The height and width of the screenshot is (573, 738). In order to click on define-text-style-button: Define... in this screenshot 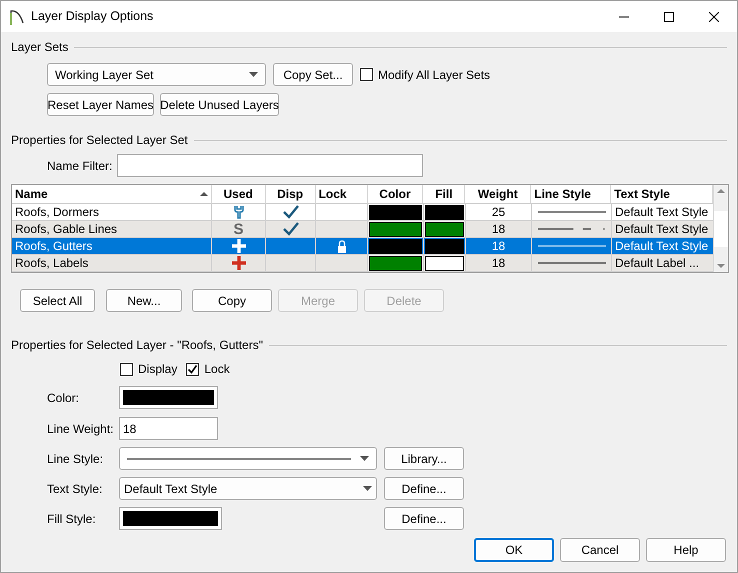, I will do `click(424, 488)`.